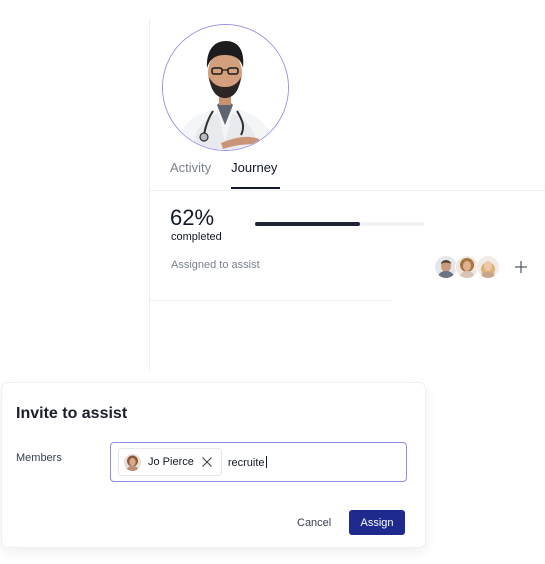 The width and height of the screenshot is (545, 564). I want to click on assigned-label: Assigned to assist, so click(215, 265).